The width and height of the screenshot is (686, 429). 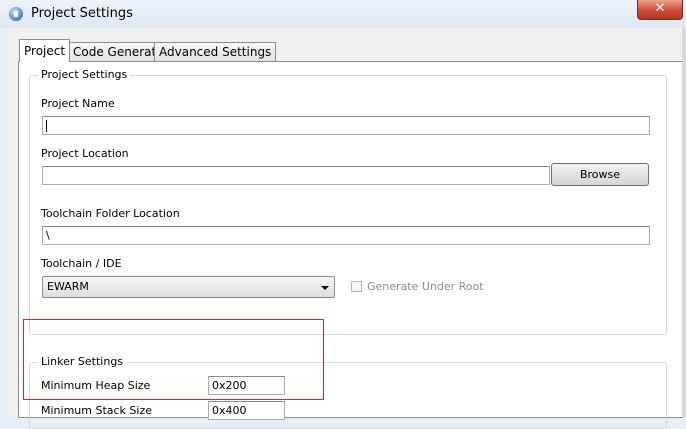 I want to click on toolchain-ide-value: EWARM, so click(x=68, y=286).